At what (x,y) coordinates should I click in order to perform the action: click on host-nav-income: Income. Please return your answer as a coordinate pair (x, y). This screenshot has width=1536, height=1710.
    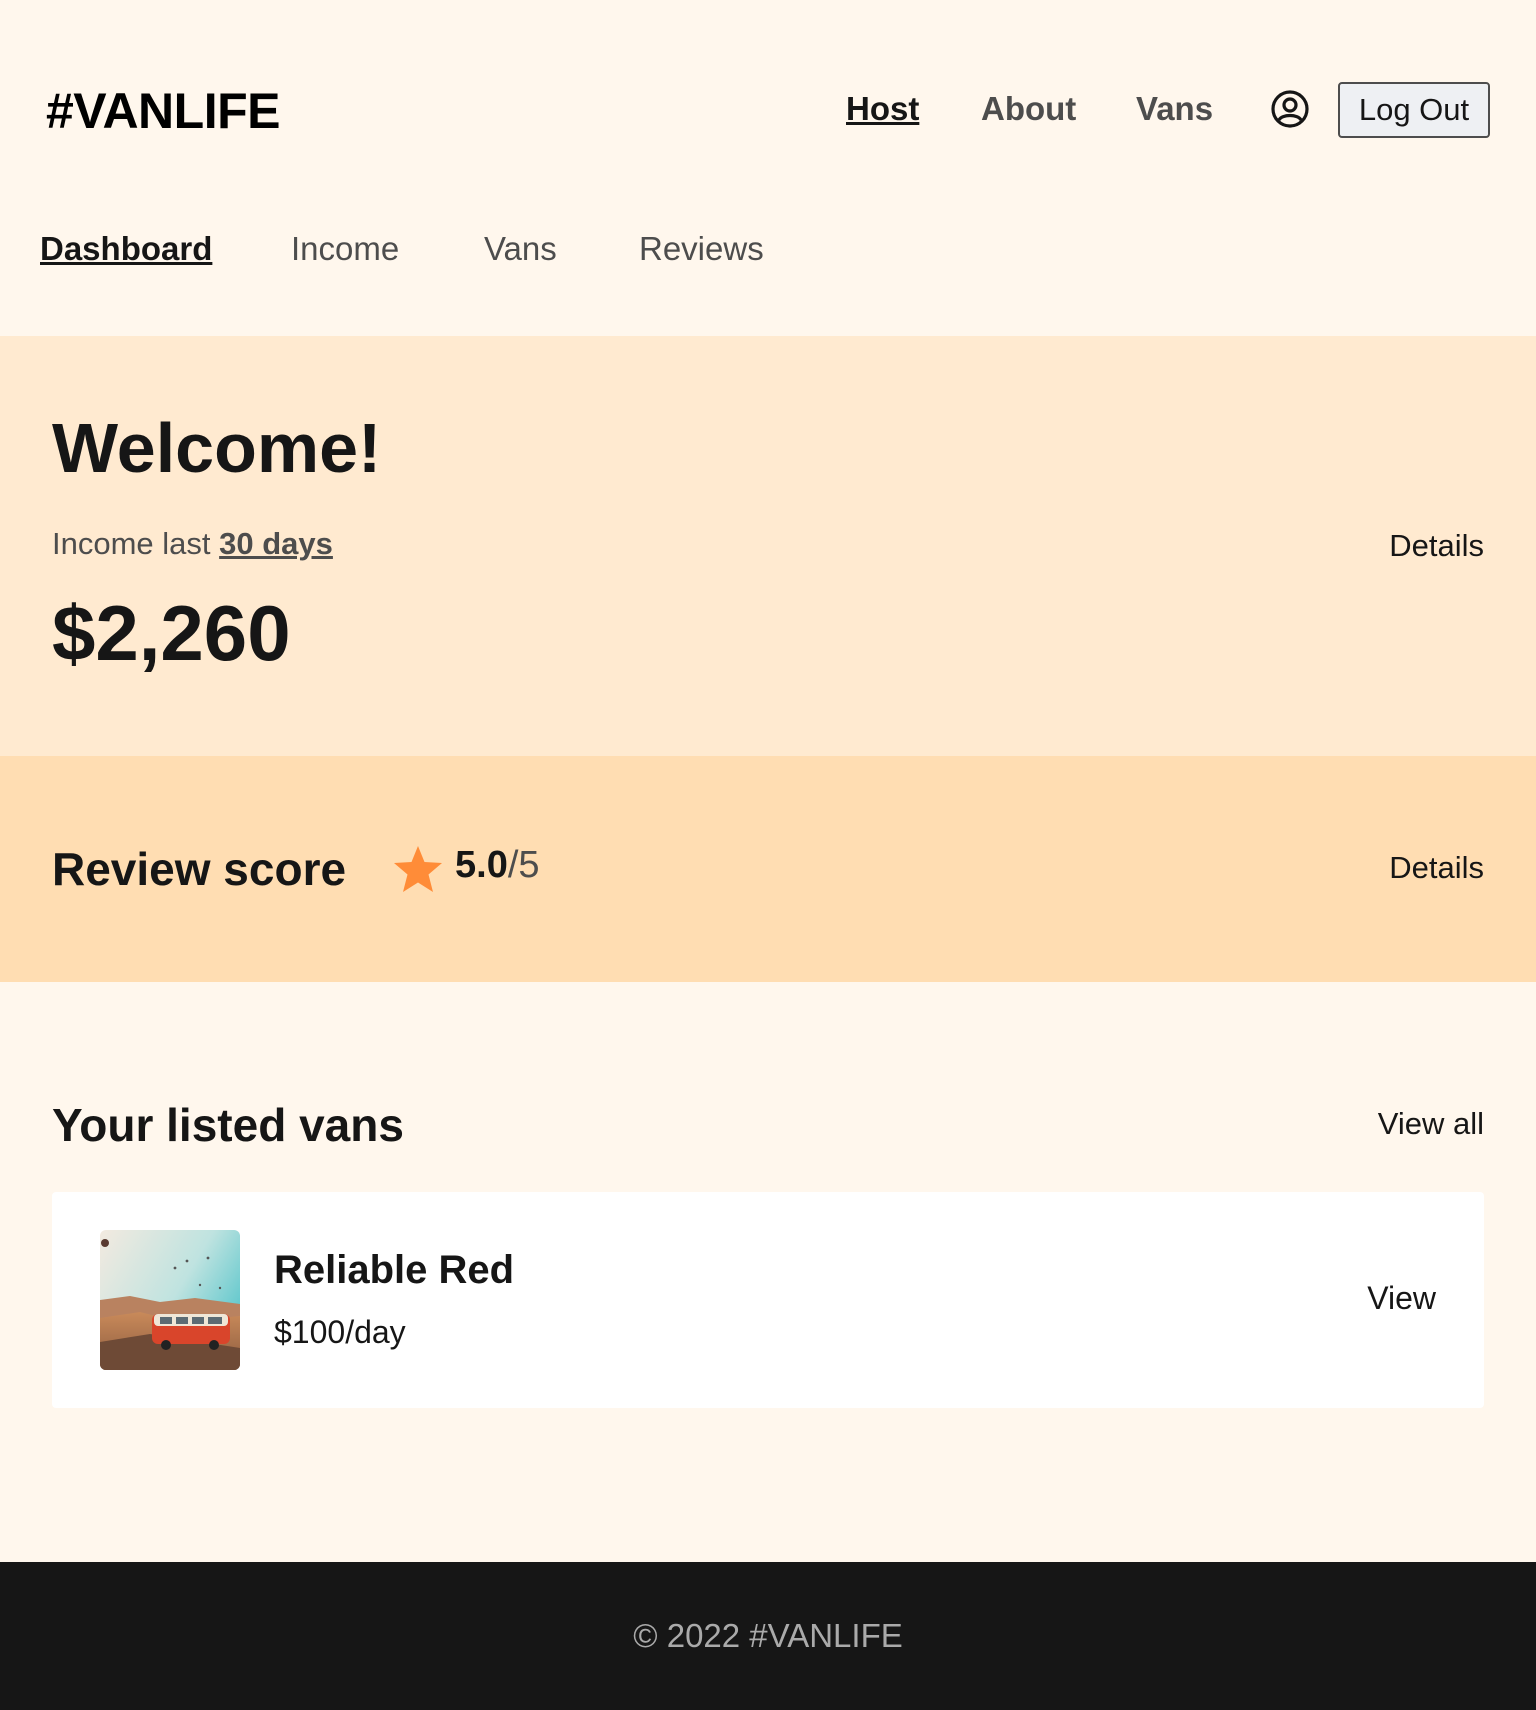
    Looking at the image, I should click on (345, 249).